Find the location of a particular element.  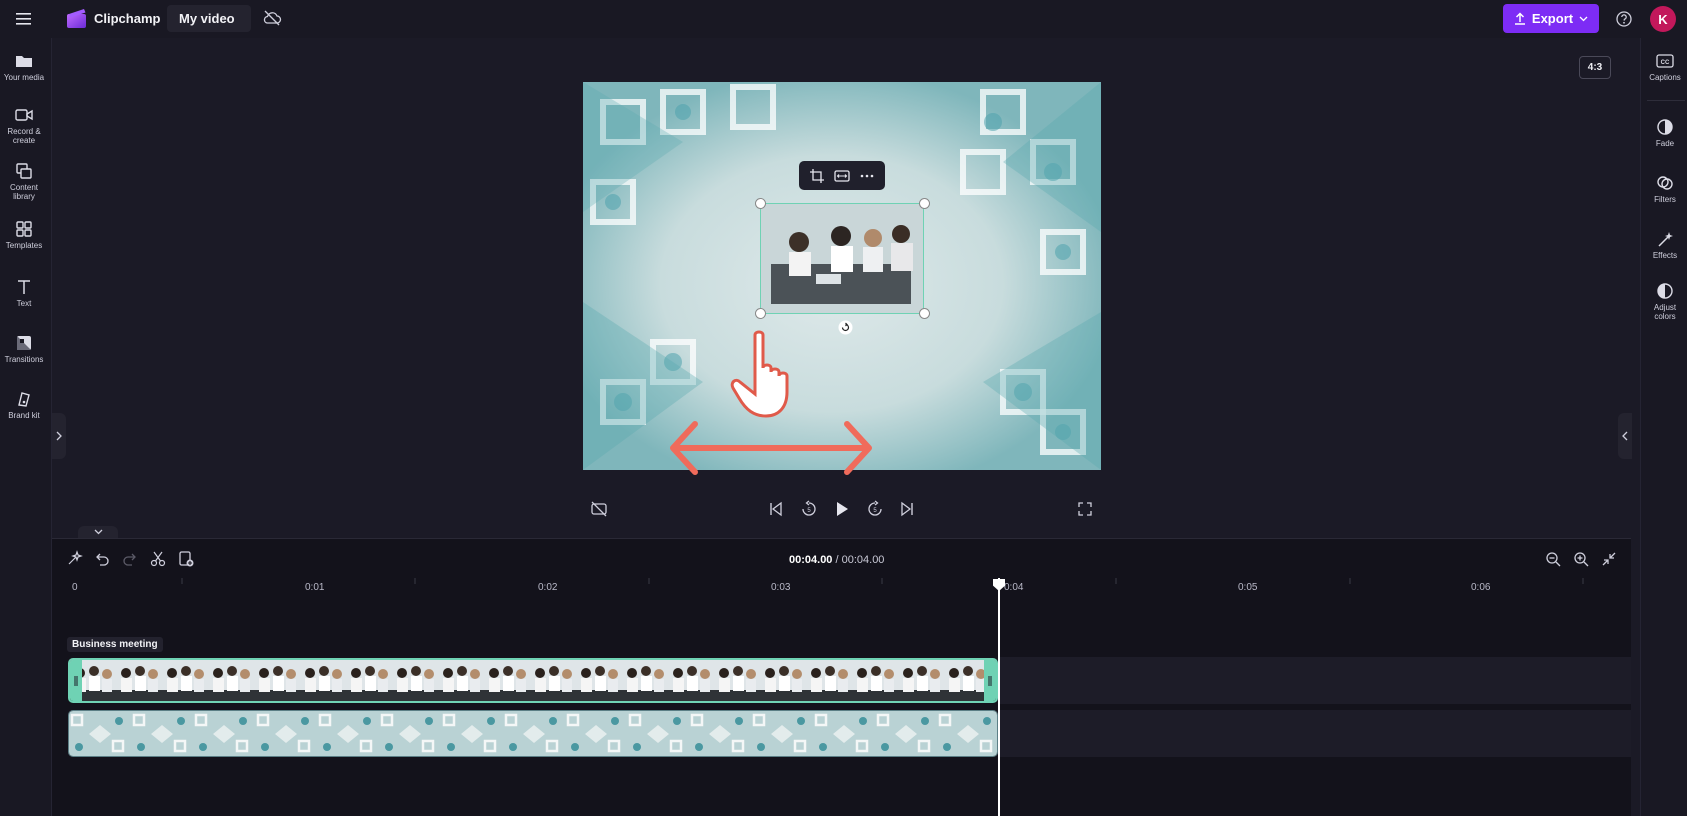

clip-label: Business meeting is located at coordinates (115, 644).